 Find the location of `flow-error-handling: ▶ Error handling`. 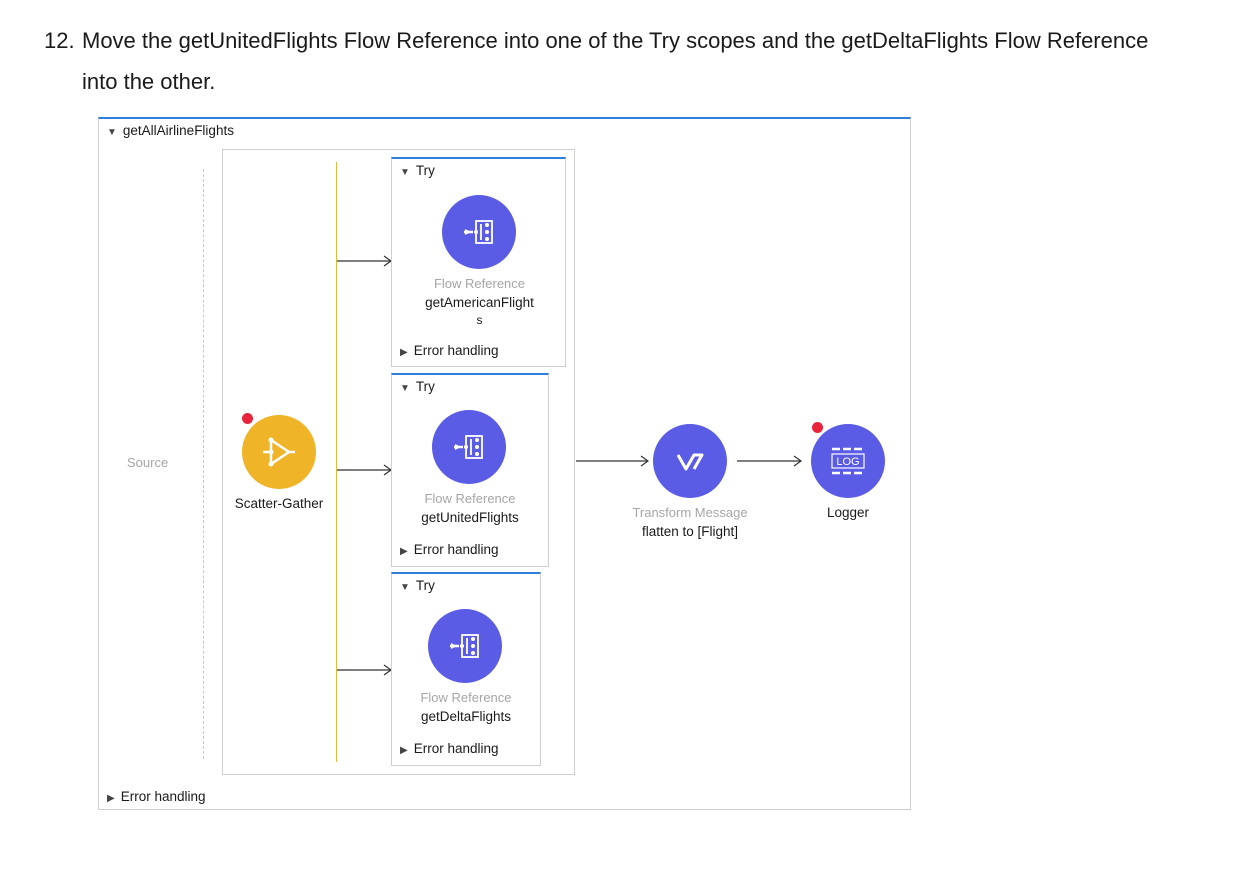

flow-error-handling: ▶ Error handling is located at coordinates (156, 796).